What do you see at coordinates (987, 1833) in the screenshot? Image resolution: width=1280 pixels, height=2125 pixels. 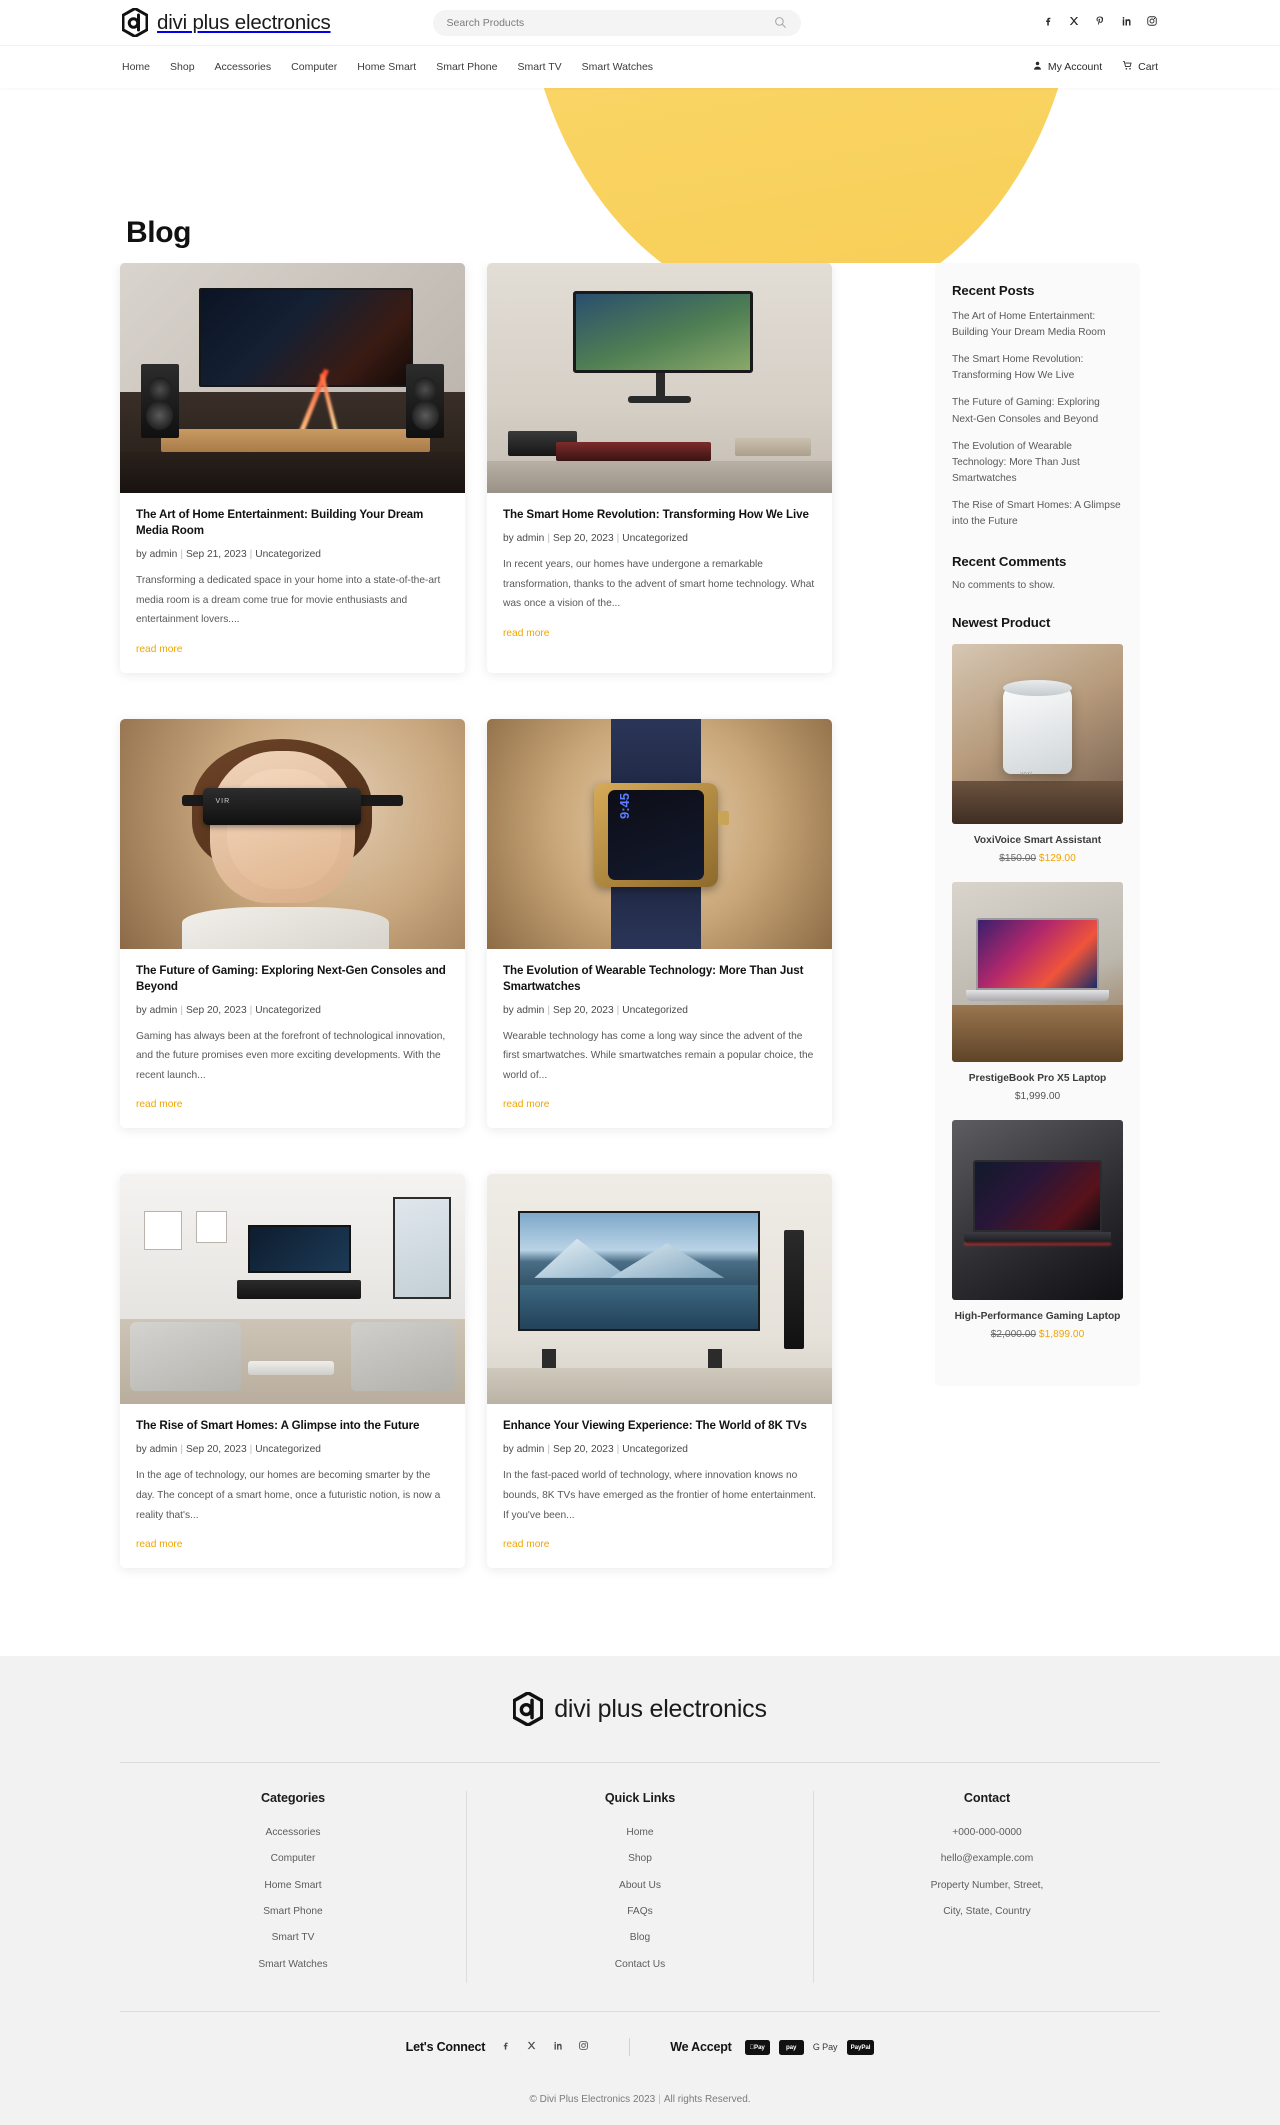 I see `contact-phone: +000-000-0000` at bounding box center [987, 1833].